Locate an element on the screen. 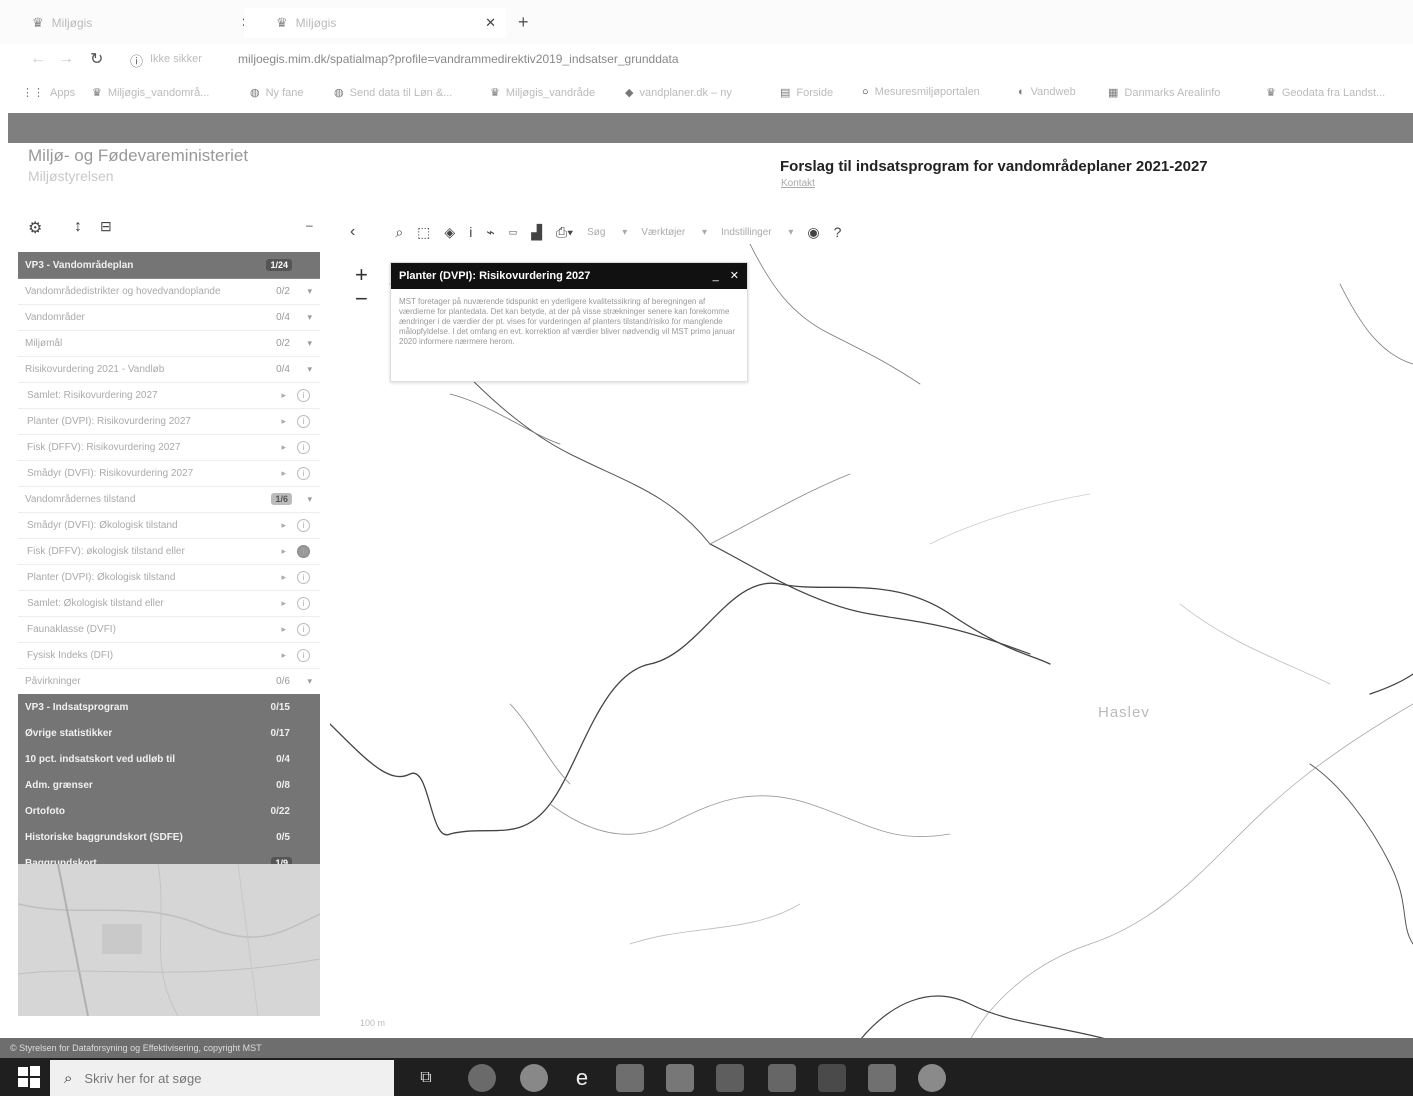 The height and width of the screenshot is (1096, 1413). contact-link: Kontakt is located at coordinates (798, 183).